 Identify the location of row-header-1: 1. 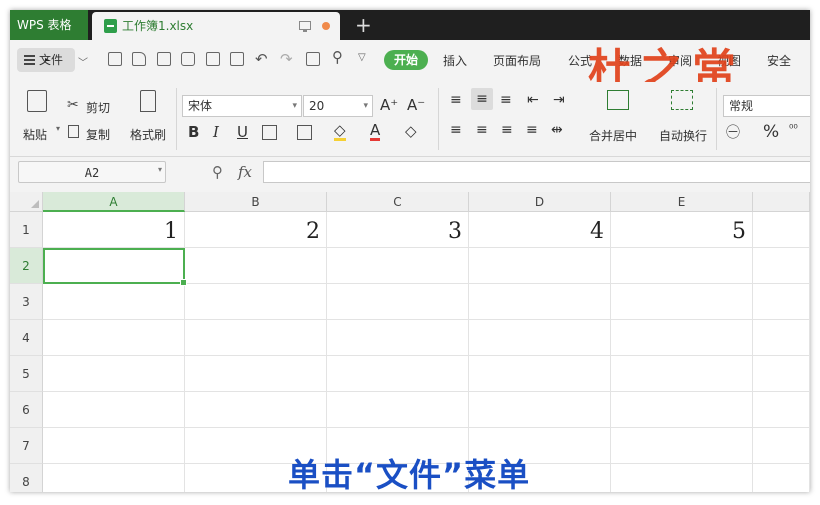
(26, 230).